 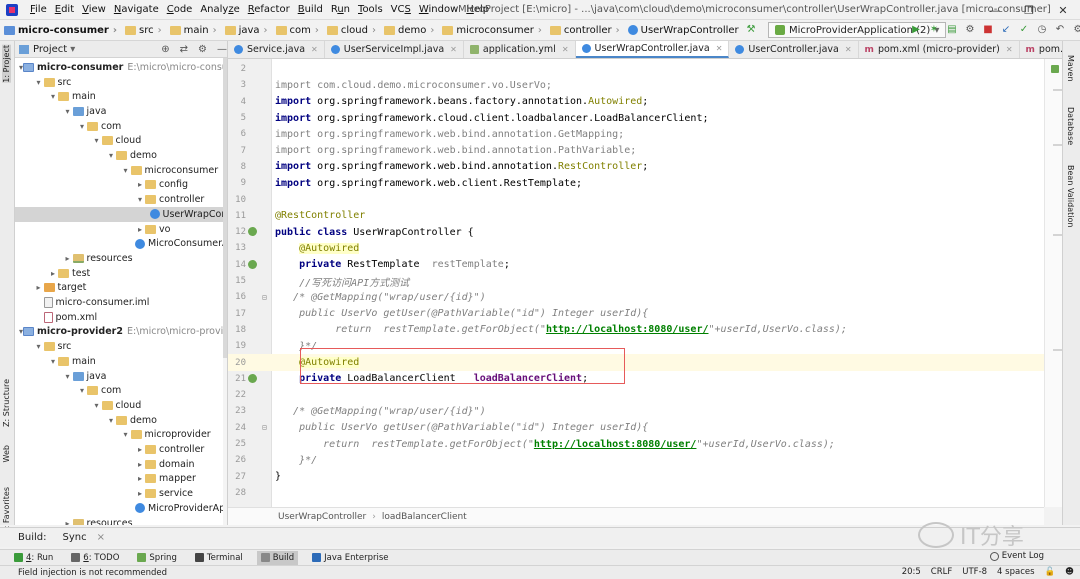 I want to click on tree-row: ▾ com, so click(x=121, y=126).